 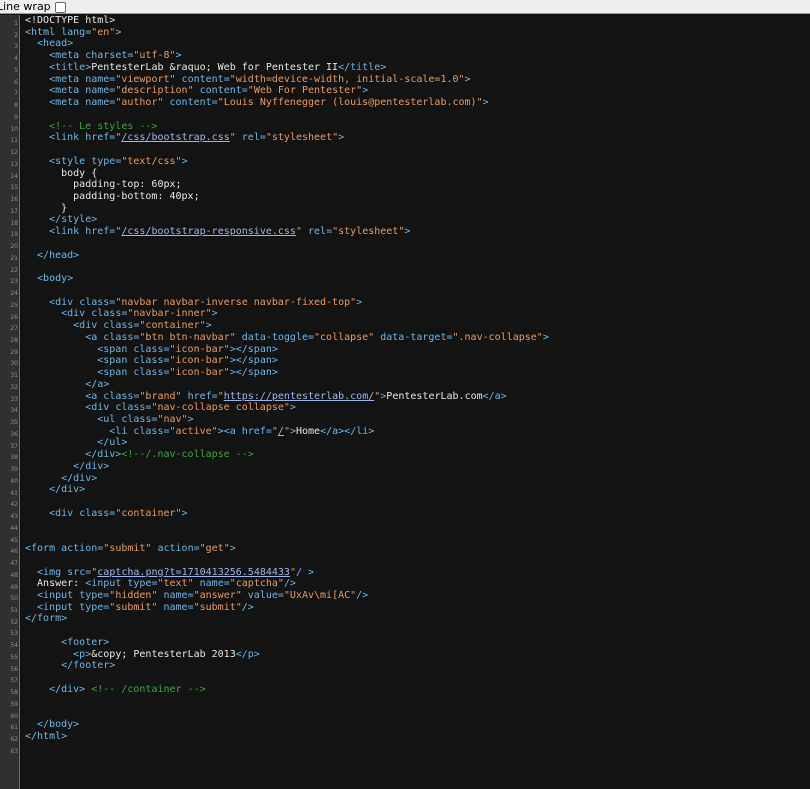 I want to click on line-number: 30, so click(x=14, y=364).